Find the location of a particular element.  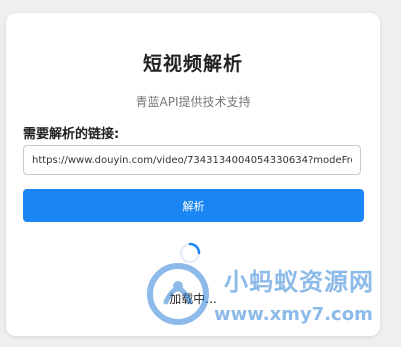

page-title: 短视频解析 is located at coordinates (192, 64).